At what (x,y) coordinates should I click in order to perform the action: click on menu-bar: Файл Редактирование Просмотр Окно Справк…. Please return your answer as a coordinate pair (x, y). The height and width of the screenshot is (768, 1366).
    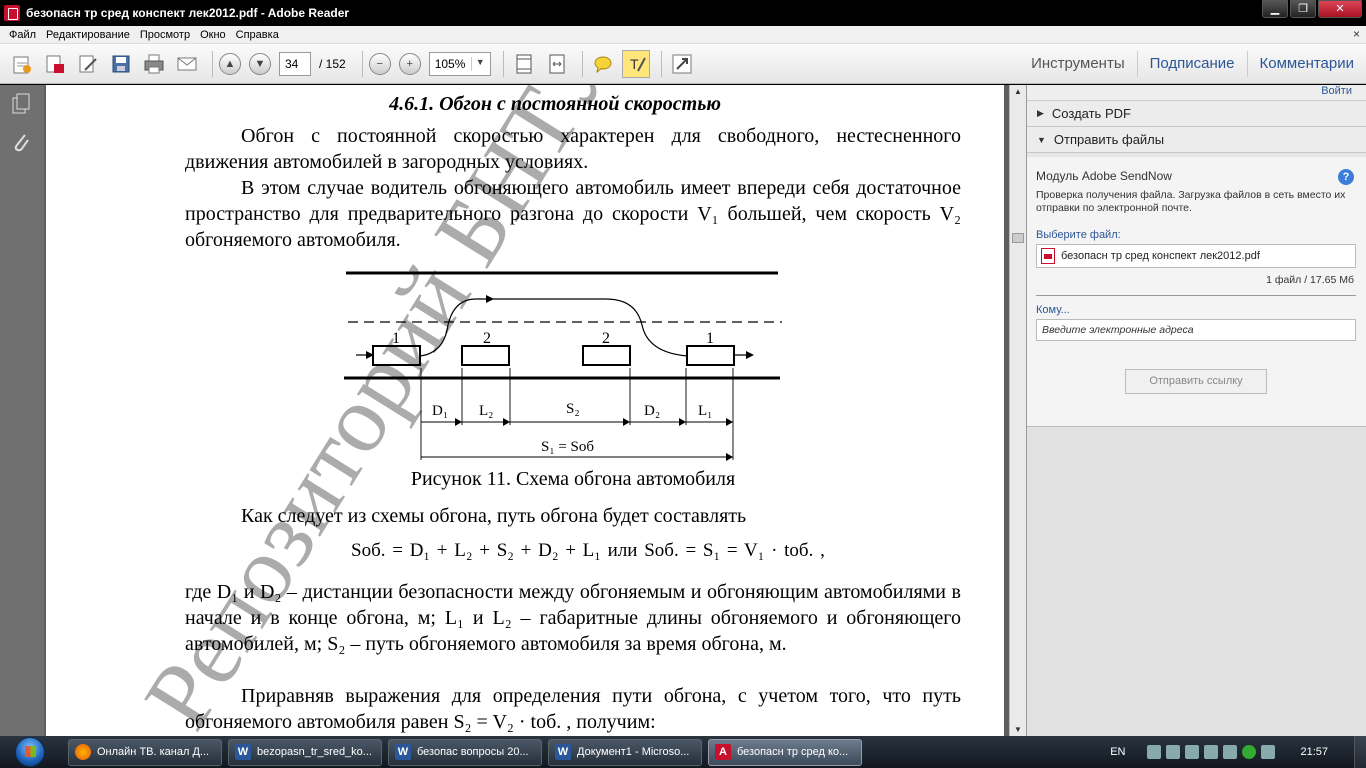
    Looking at the image, I should click on (683, 35).